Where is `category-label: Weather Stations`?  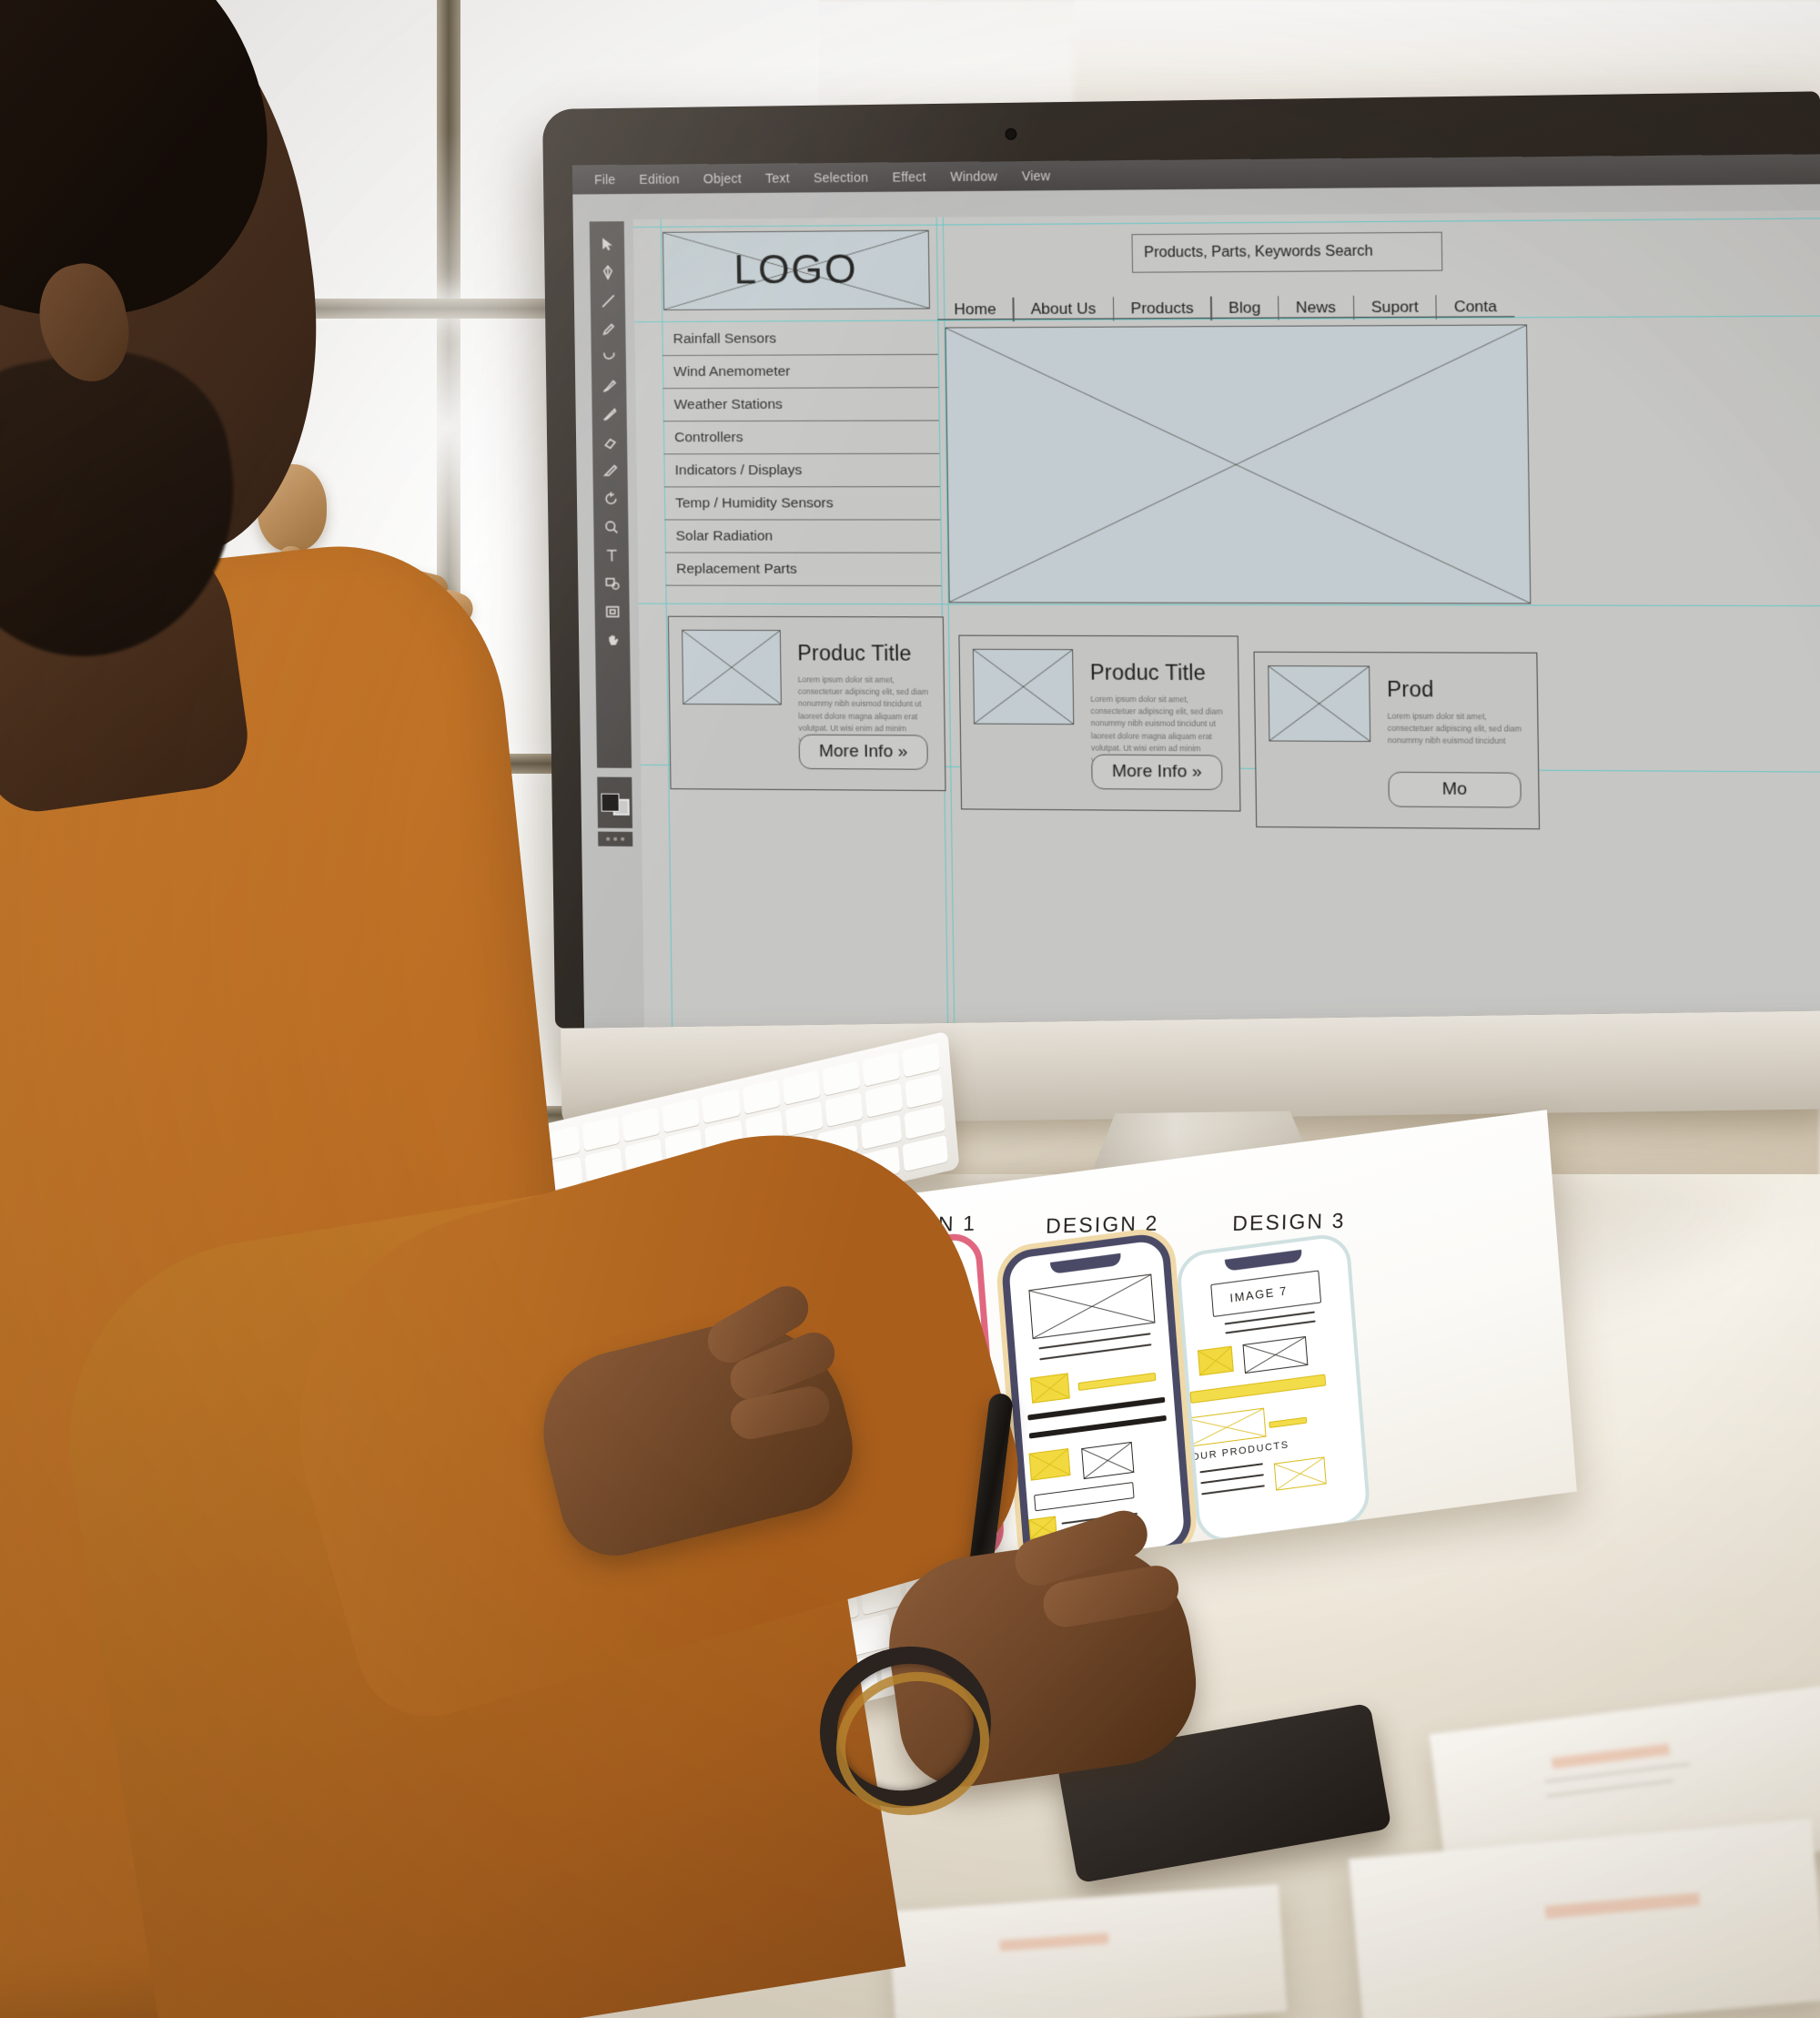 category-label: Weather Stations is located at coordinates (729, 404).